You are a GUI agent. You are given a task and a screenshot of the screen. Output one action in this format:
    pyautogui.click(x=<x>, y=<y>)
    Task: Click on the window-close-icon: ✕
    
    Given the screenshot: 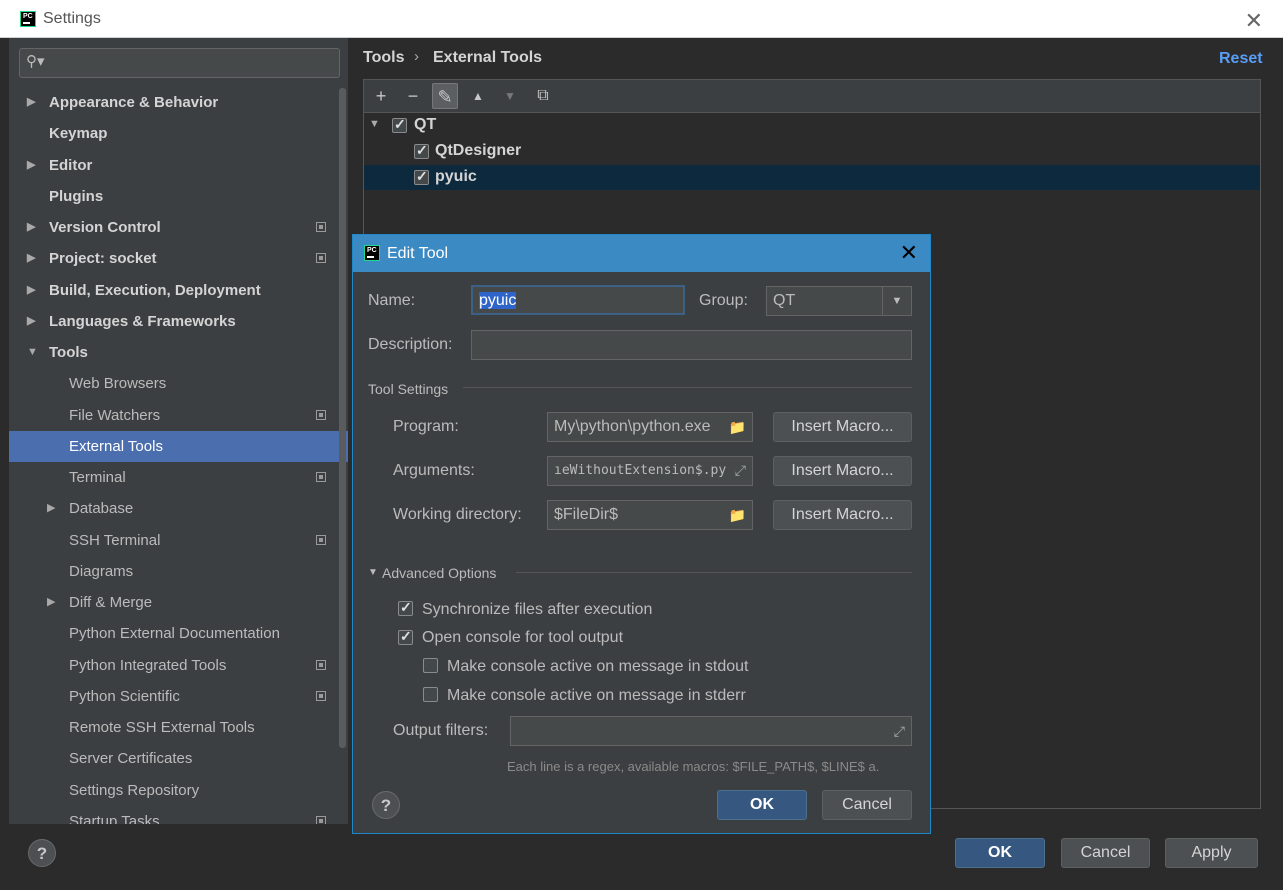 What is the action you would take?
    pyautogui.click(x=1254, y=21)
    